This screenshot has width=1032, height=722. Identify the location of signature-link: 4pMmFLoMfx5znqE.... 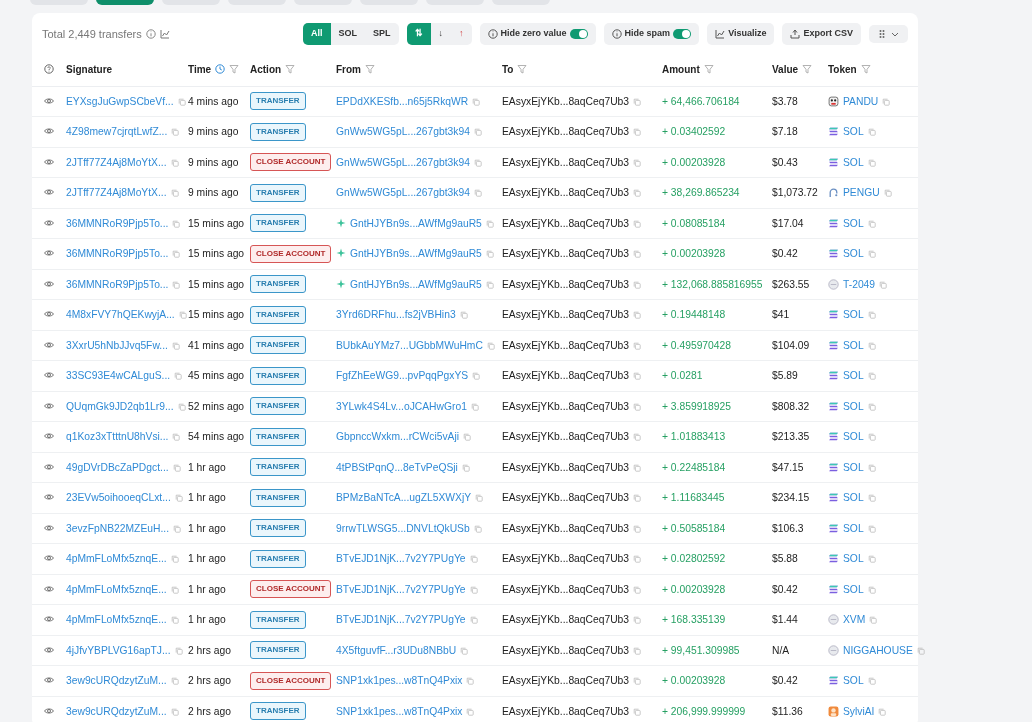
(116, 620).